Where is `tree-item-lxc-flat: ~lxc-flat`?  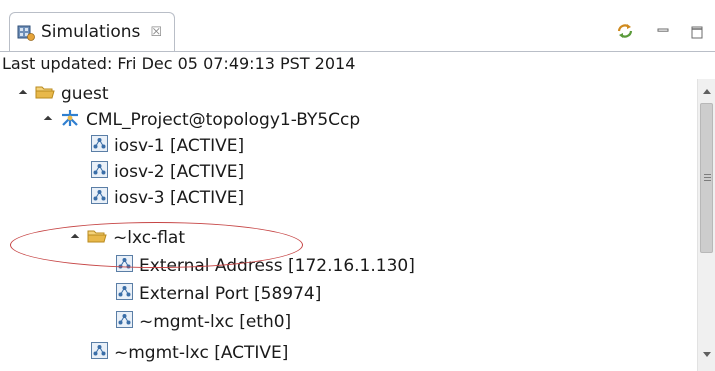
tree-item-lxc-flat: ~lxc-flat is located at coordinates (128, 238).